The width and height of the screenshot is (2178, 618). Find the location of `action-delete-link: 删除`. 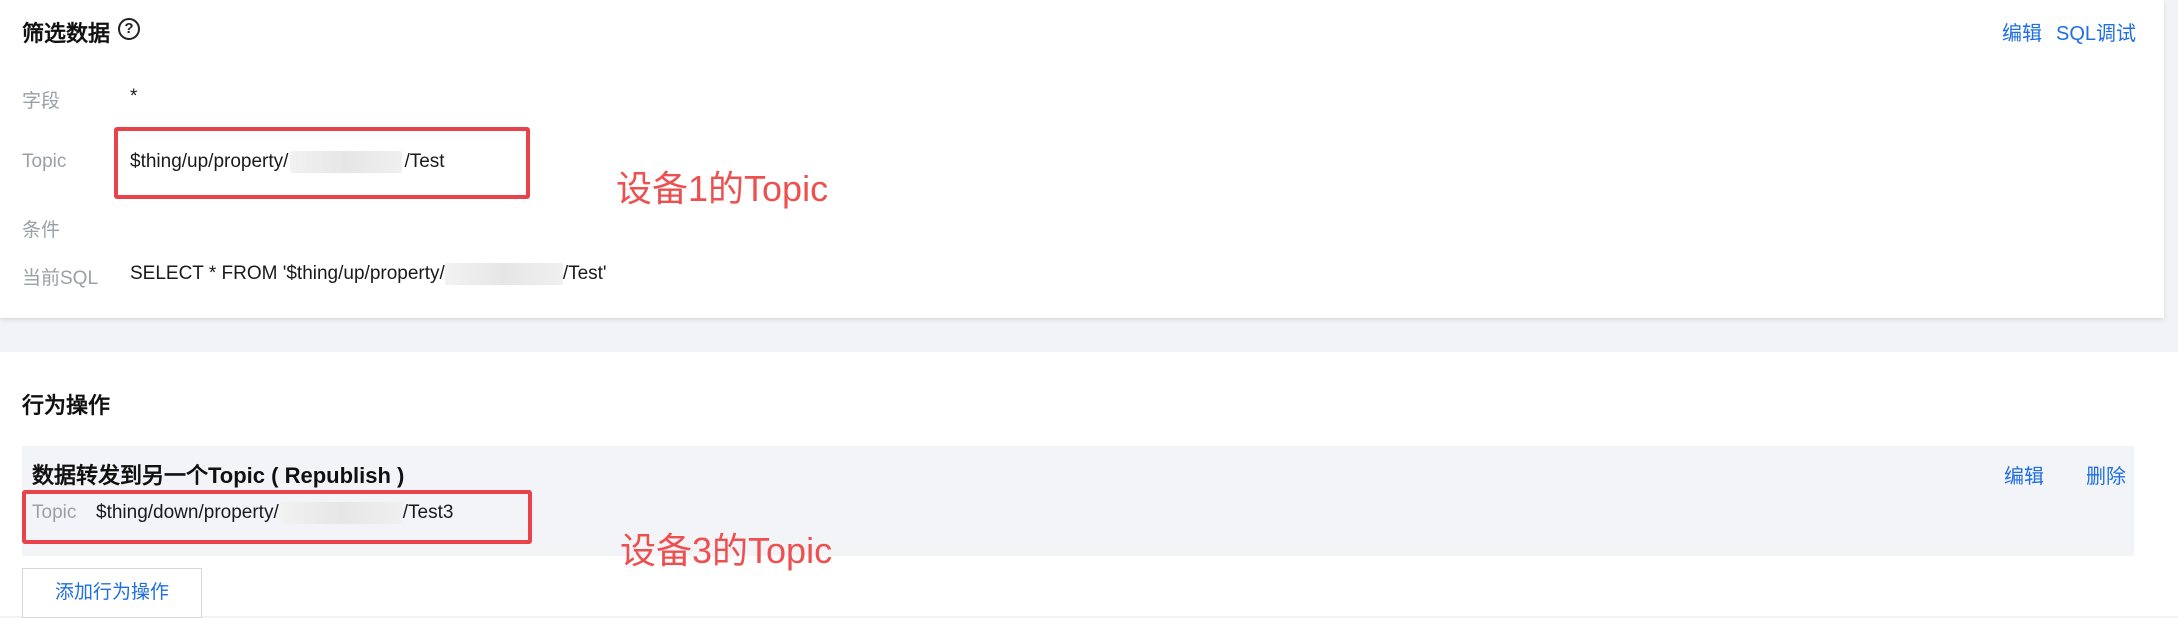

action-delete-link: 删除 is located at coordinates (2106, 474).